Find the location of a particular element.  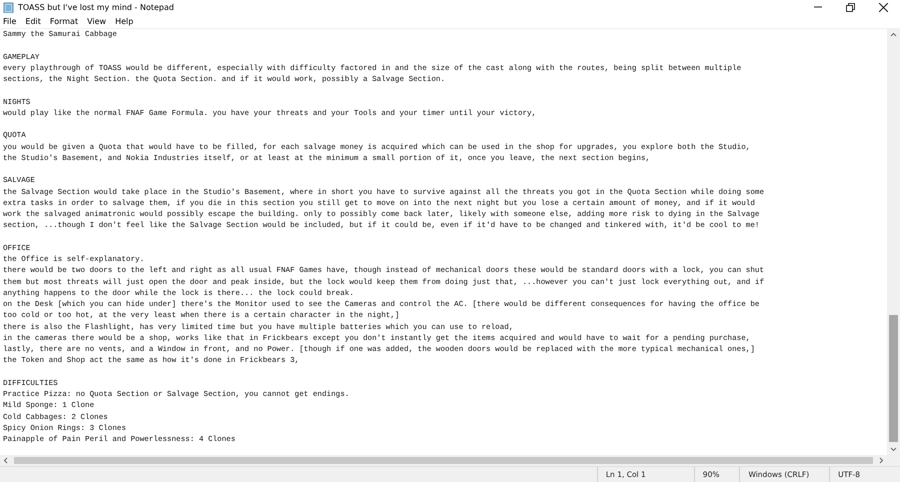

menu-item: Format is located at coordinates (64, 21).